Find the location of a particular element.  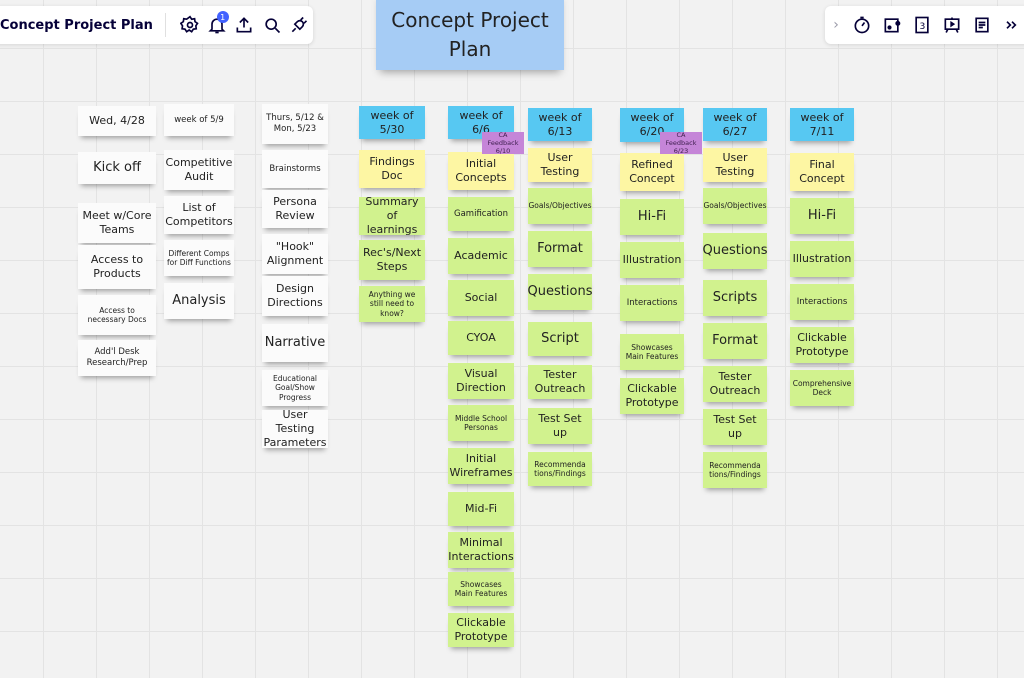

integrations-plug-icon is located at coordinates (299, 25).